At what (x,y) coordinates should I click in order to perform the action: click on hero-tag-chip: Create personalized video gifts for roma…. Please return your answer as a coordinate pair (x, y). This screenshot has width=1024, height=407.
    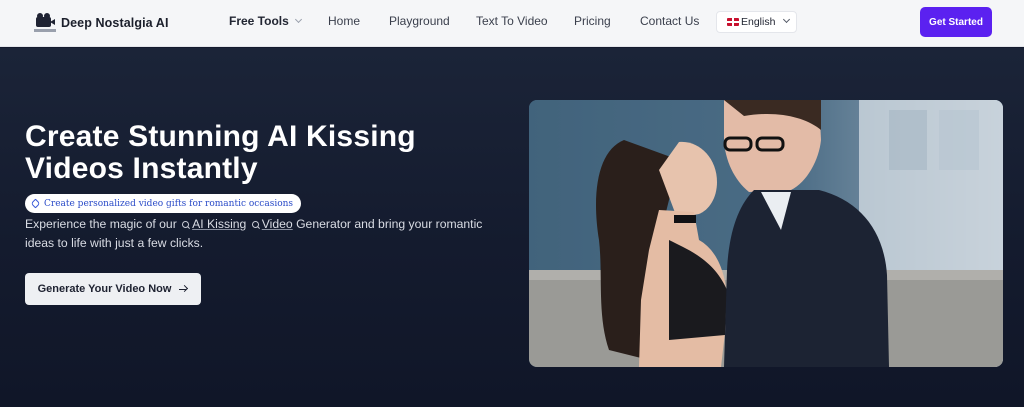
    Looking at the image, I should click on (163, 203).